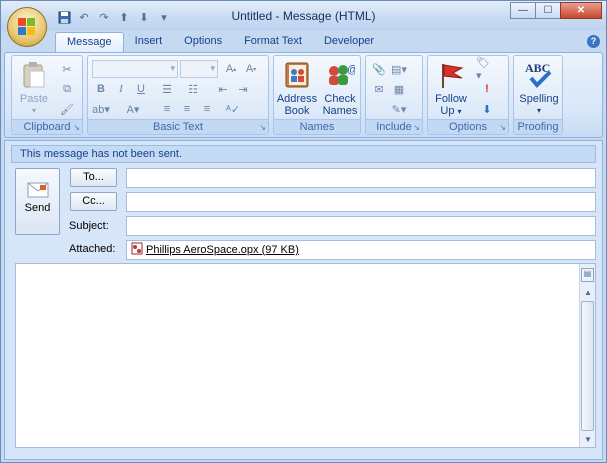  Describe the element at coordinates (361, 202) in the screenshot. I see `cc-field` at that location.